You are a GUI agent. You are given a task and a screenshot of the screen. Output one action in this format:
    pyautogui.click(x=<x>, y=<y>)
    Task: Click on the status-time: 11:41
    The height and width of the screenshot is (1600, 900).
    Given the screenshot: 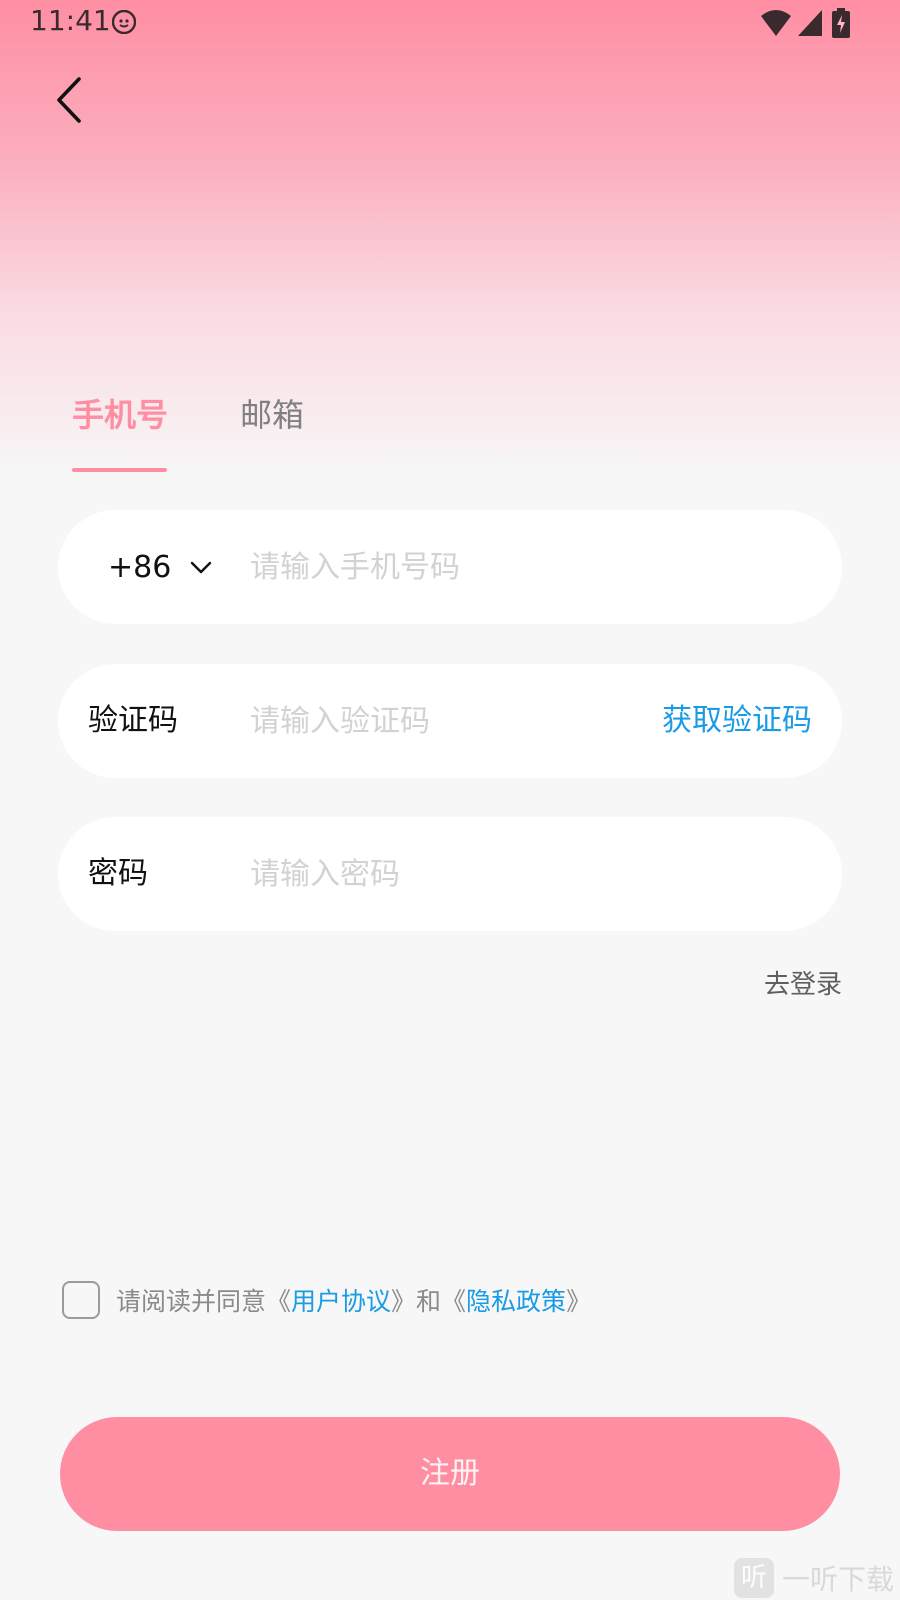 What is the action you would take?
    pyautogui.click(x=70, y=20)
    